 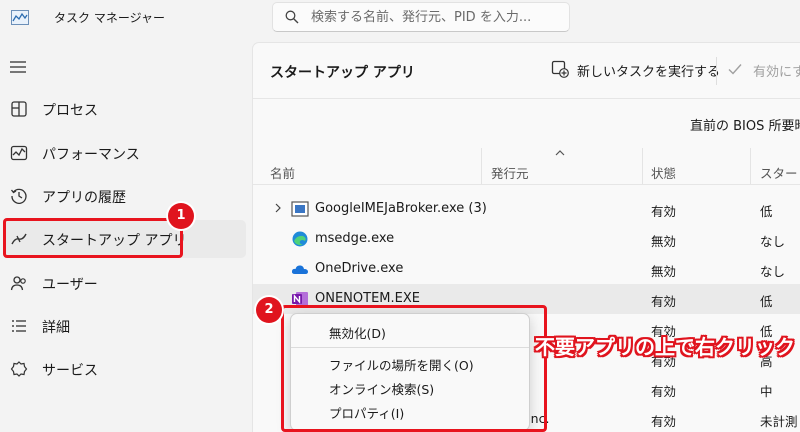 I want to click on search-icon, so click(x=292, y=17).